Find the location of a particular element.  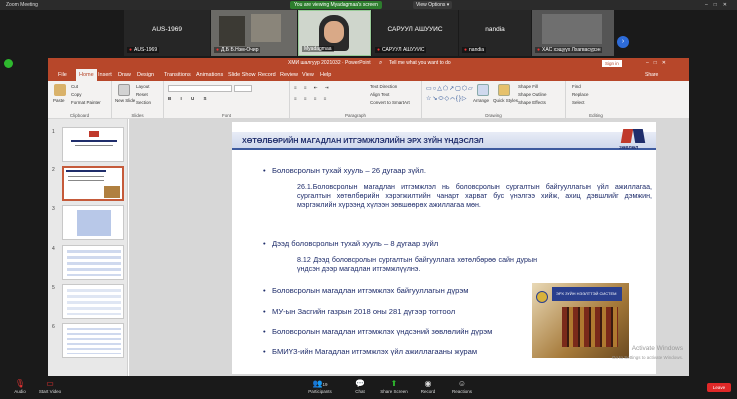

participant-tile: ● Д.Б Б.Нэм-Очир is located at coordinates (254, 33).